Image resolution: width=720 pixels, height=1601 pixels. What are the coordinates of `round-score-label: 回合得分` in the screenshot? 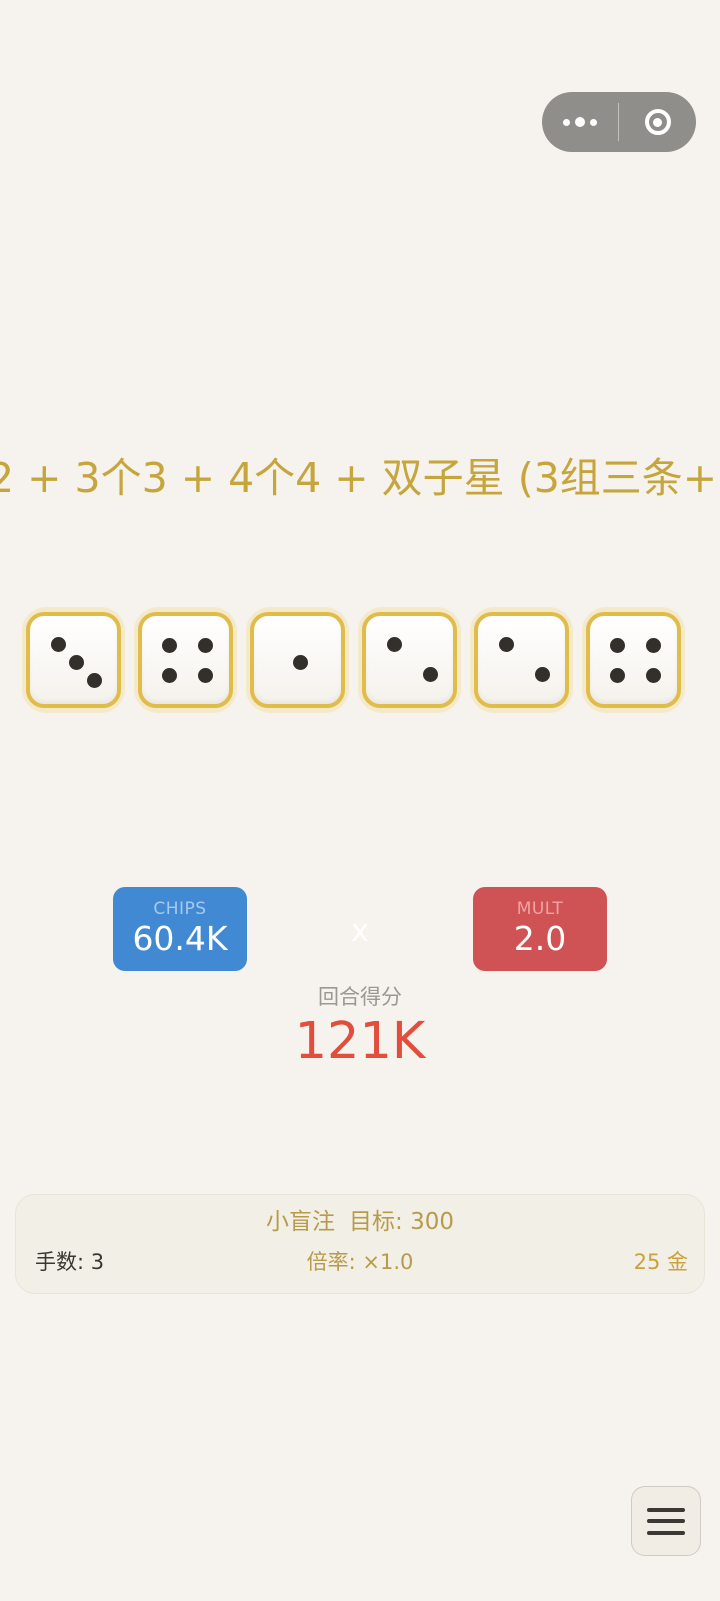 It's located at (360, 997).